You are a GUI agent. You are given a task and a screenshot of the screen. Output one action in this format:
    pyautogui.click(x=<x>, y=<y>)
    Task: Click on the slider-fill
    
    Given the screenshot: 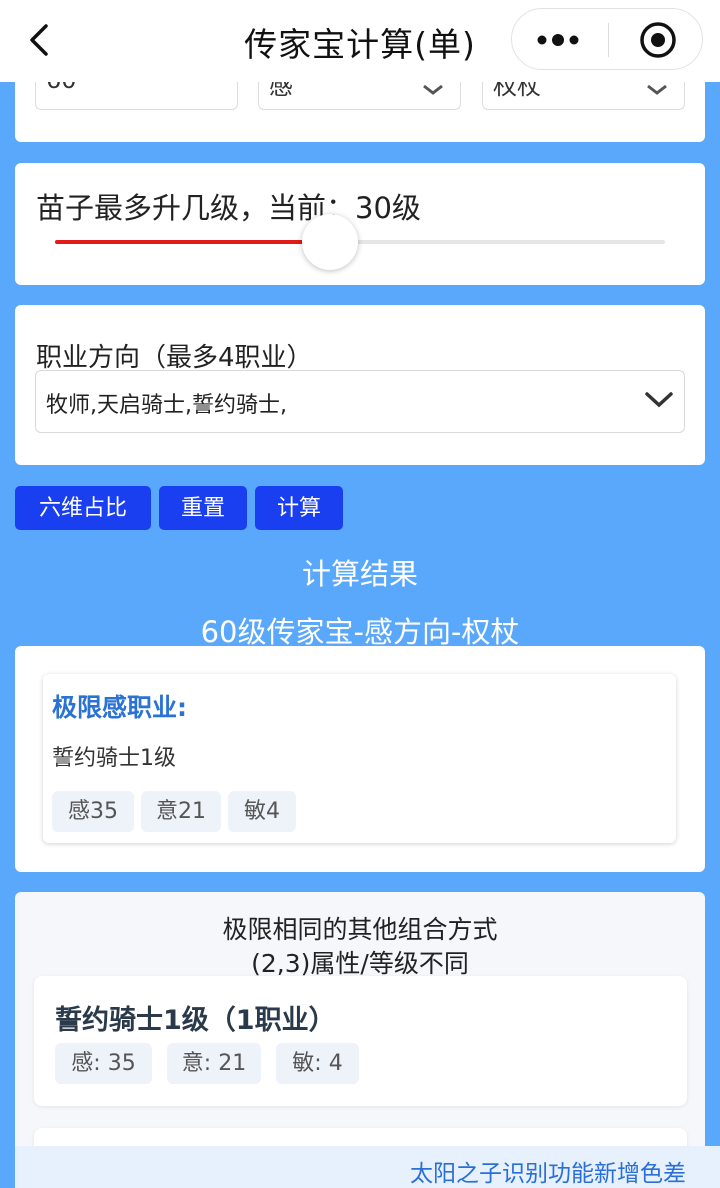 What is the action you would take?
    pyautogui.click(x=192, y=242)
    